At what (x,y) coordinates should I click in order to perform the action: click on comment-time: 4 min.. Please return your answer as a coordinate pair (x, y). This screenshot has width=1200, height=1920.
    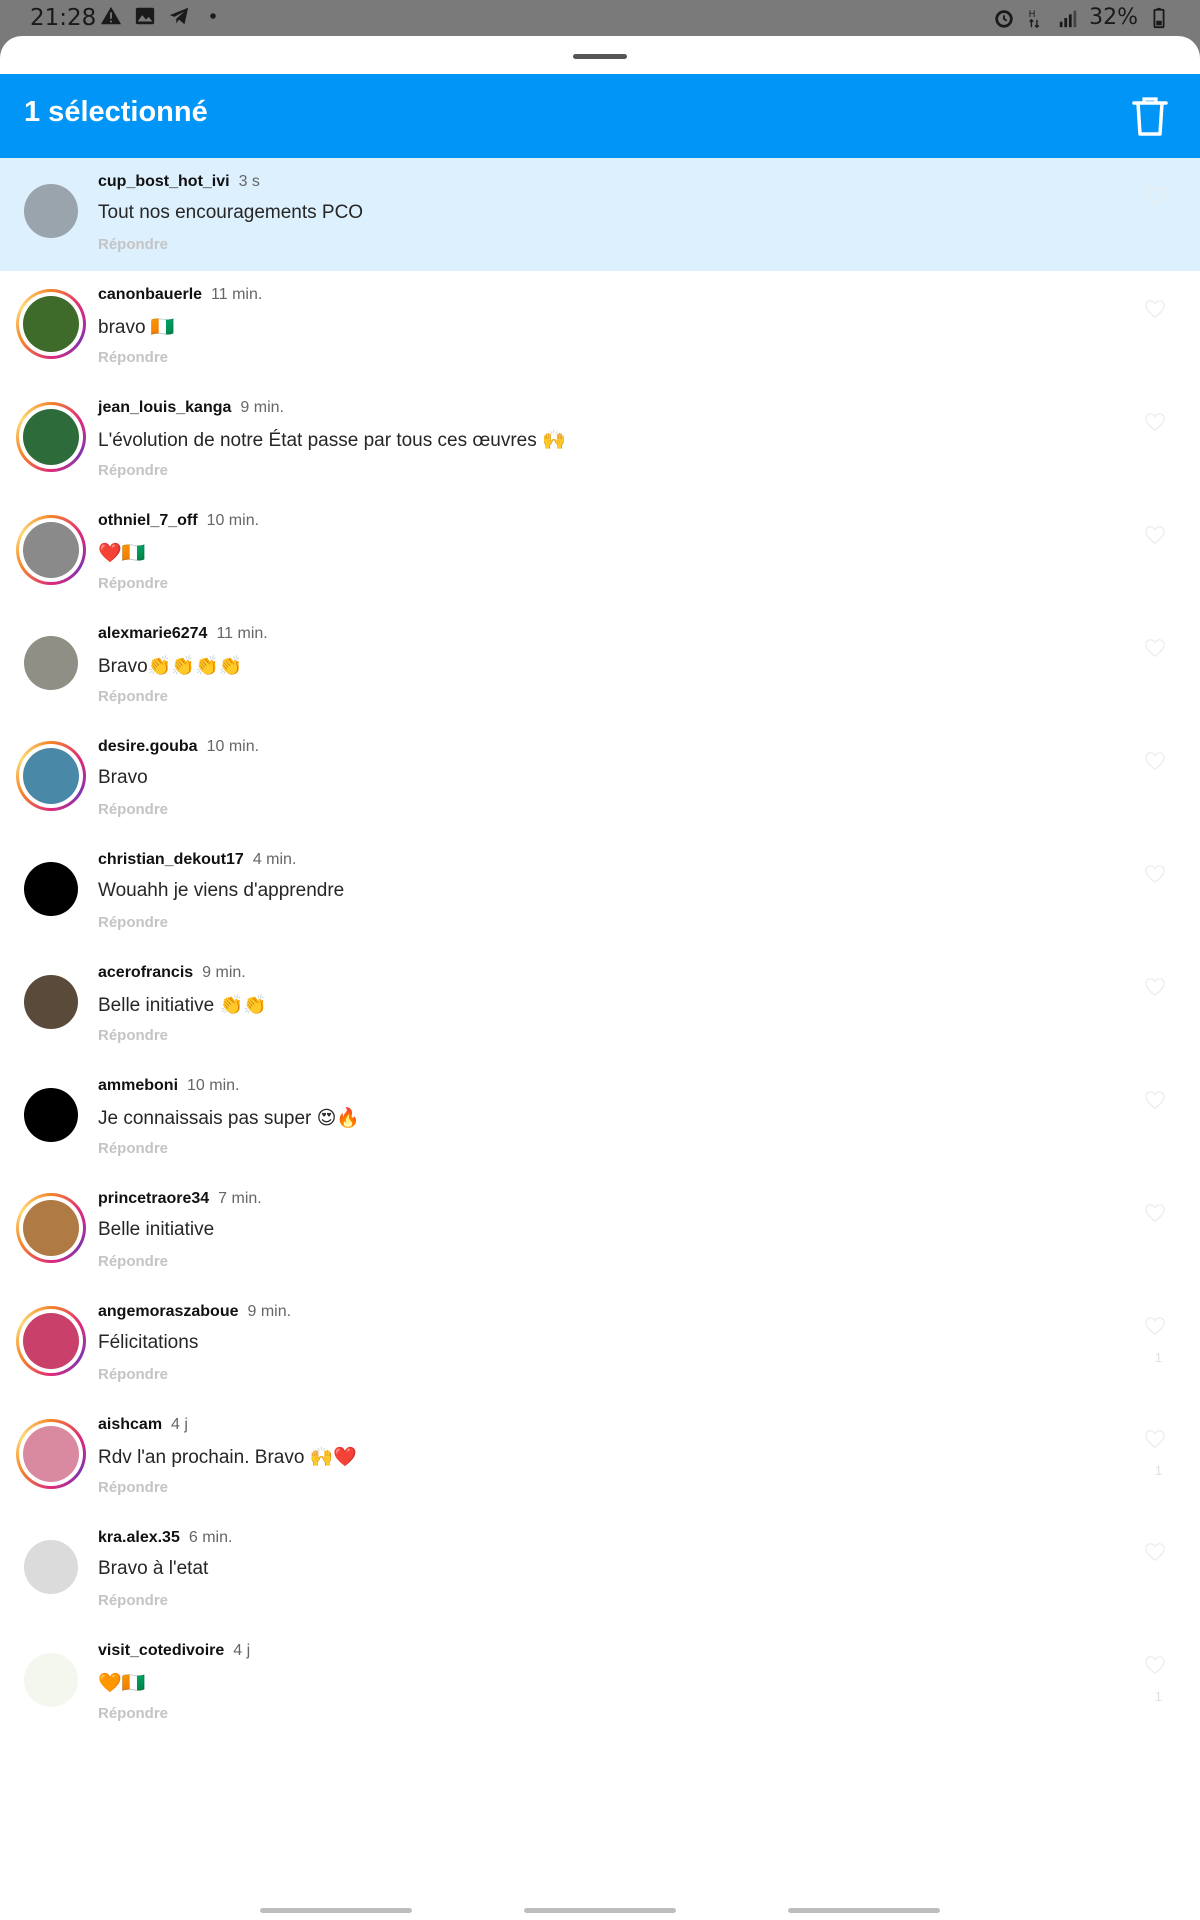
    Looking at the image, I should click on (274, 859).